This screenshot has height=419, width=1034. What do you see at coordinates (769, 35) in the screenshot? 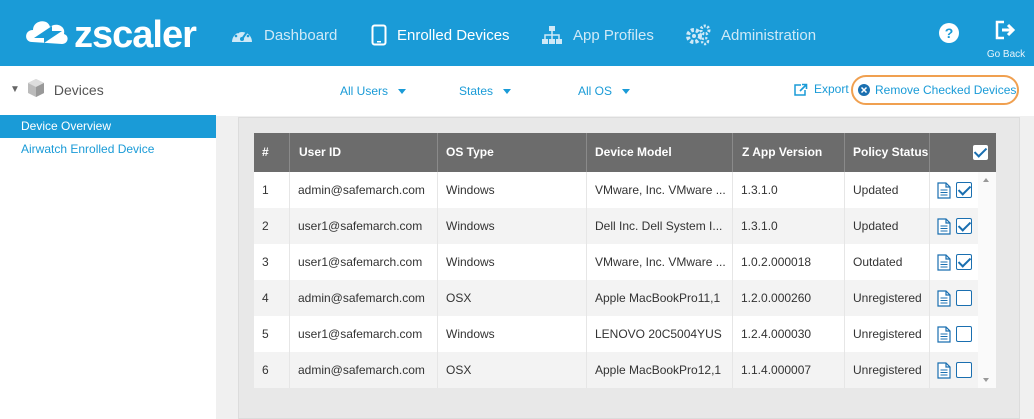
I see `nav-administration-label: Administration` at bounding box center [769, 35].